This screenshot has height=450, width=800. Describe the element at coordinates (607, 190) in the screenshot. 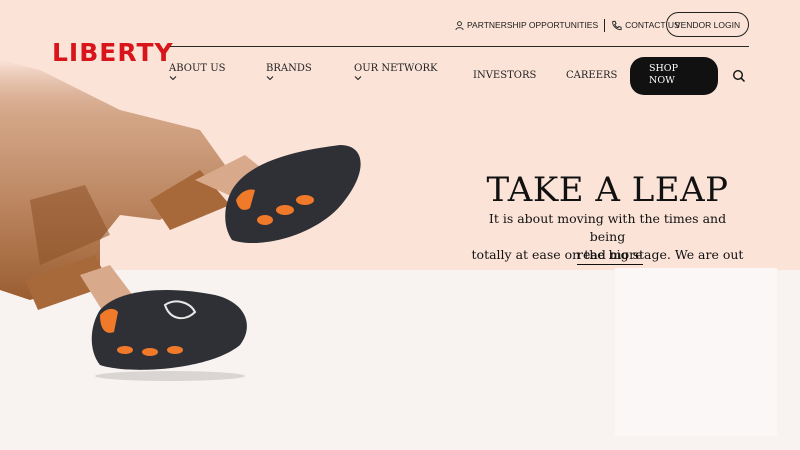

I see `hero-headline: TAKE A LEAP` at that location.